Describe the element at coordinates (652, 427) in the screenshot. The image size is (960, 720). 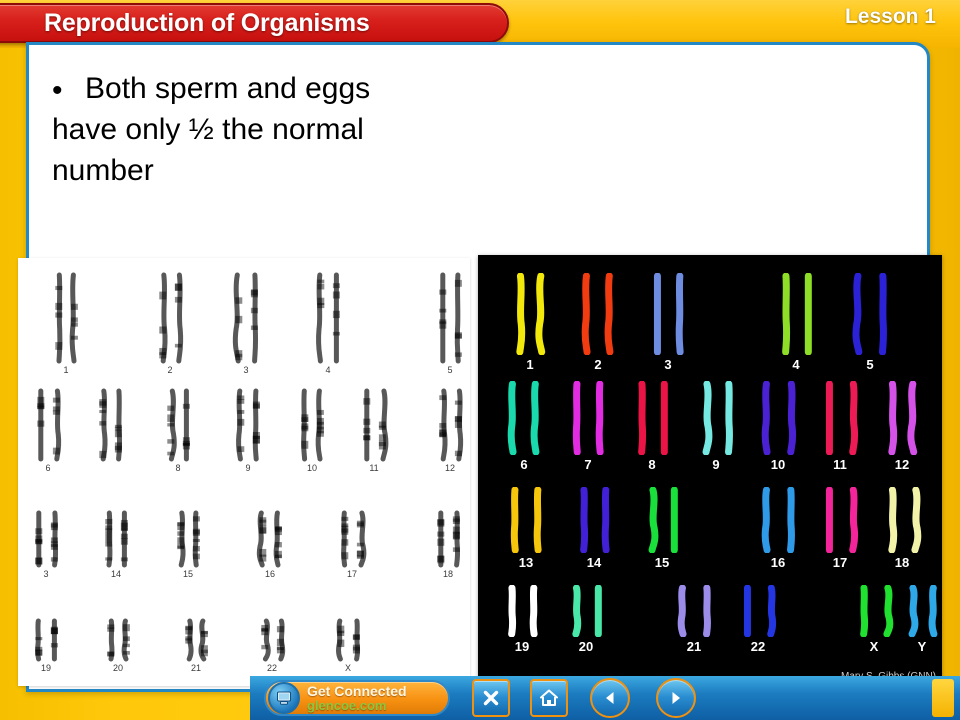
I see `chromosome-pair: 8` at that location.